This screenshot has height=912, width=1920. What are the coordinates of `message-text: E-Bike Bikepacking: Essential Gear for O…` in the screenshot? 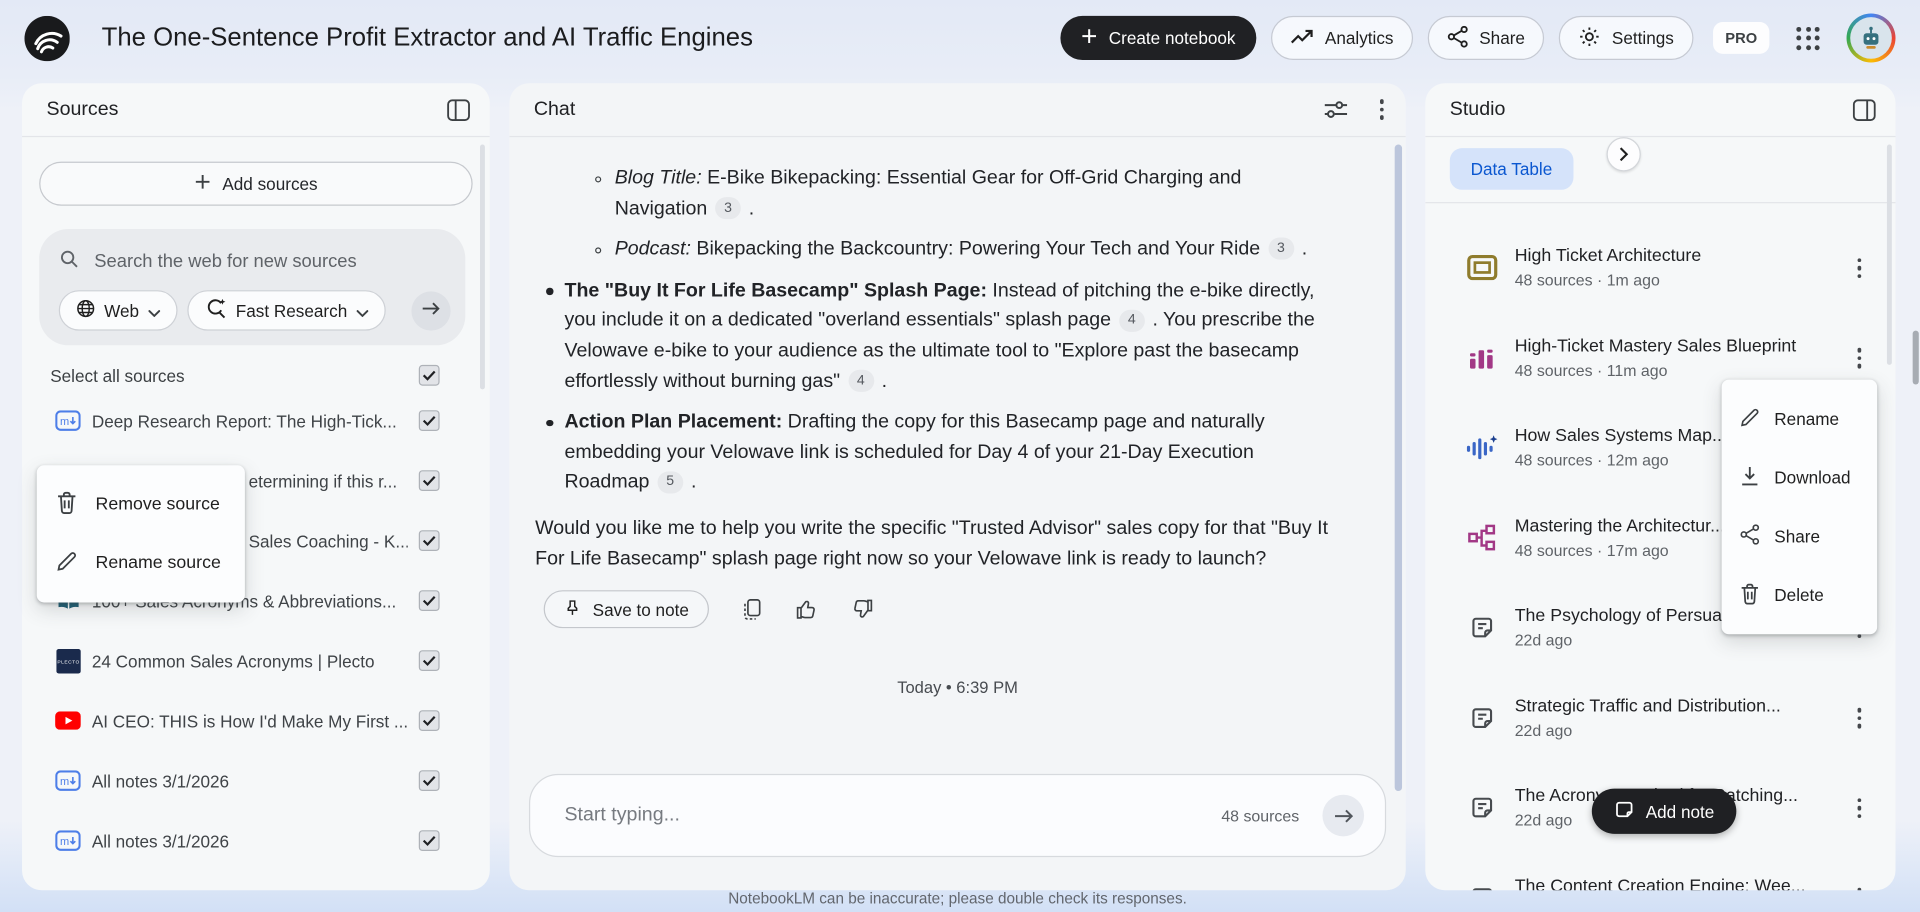 It's located at (928, 193).